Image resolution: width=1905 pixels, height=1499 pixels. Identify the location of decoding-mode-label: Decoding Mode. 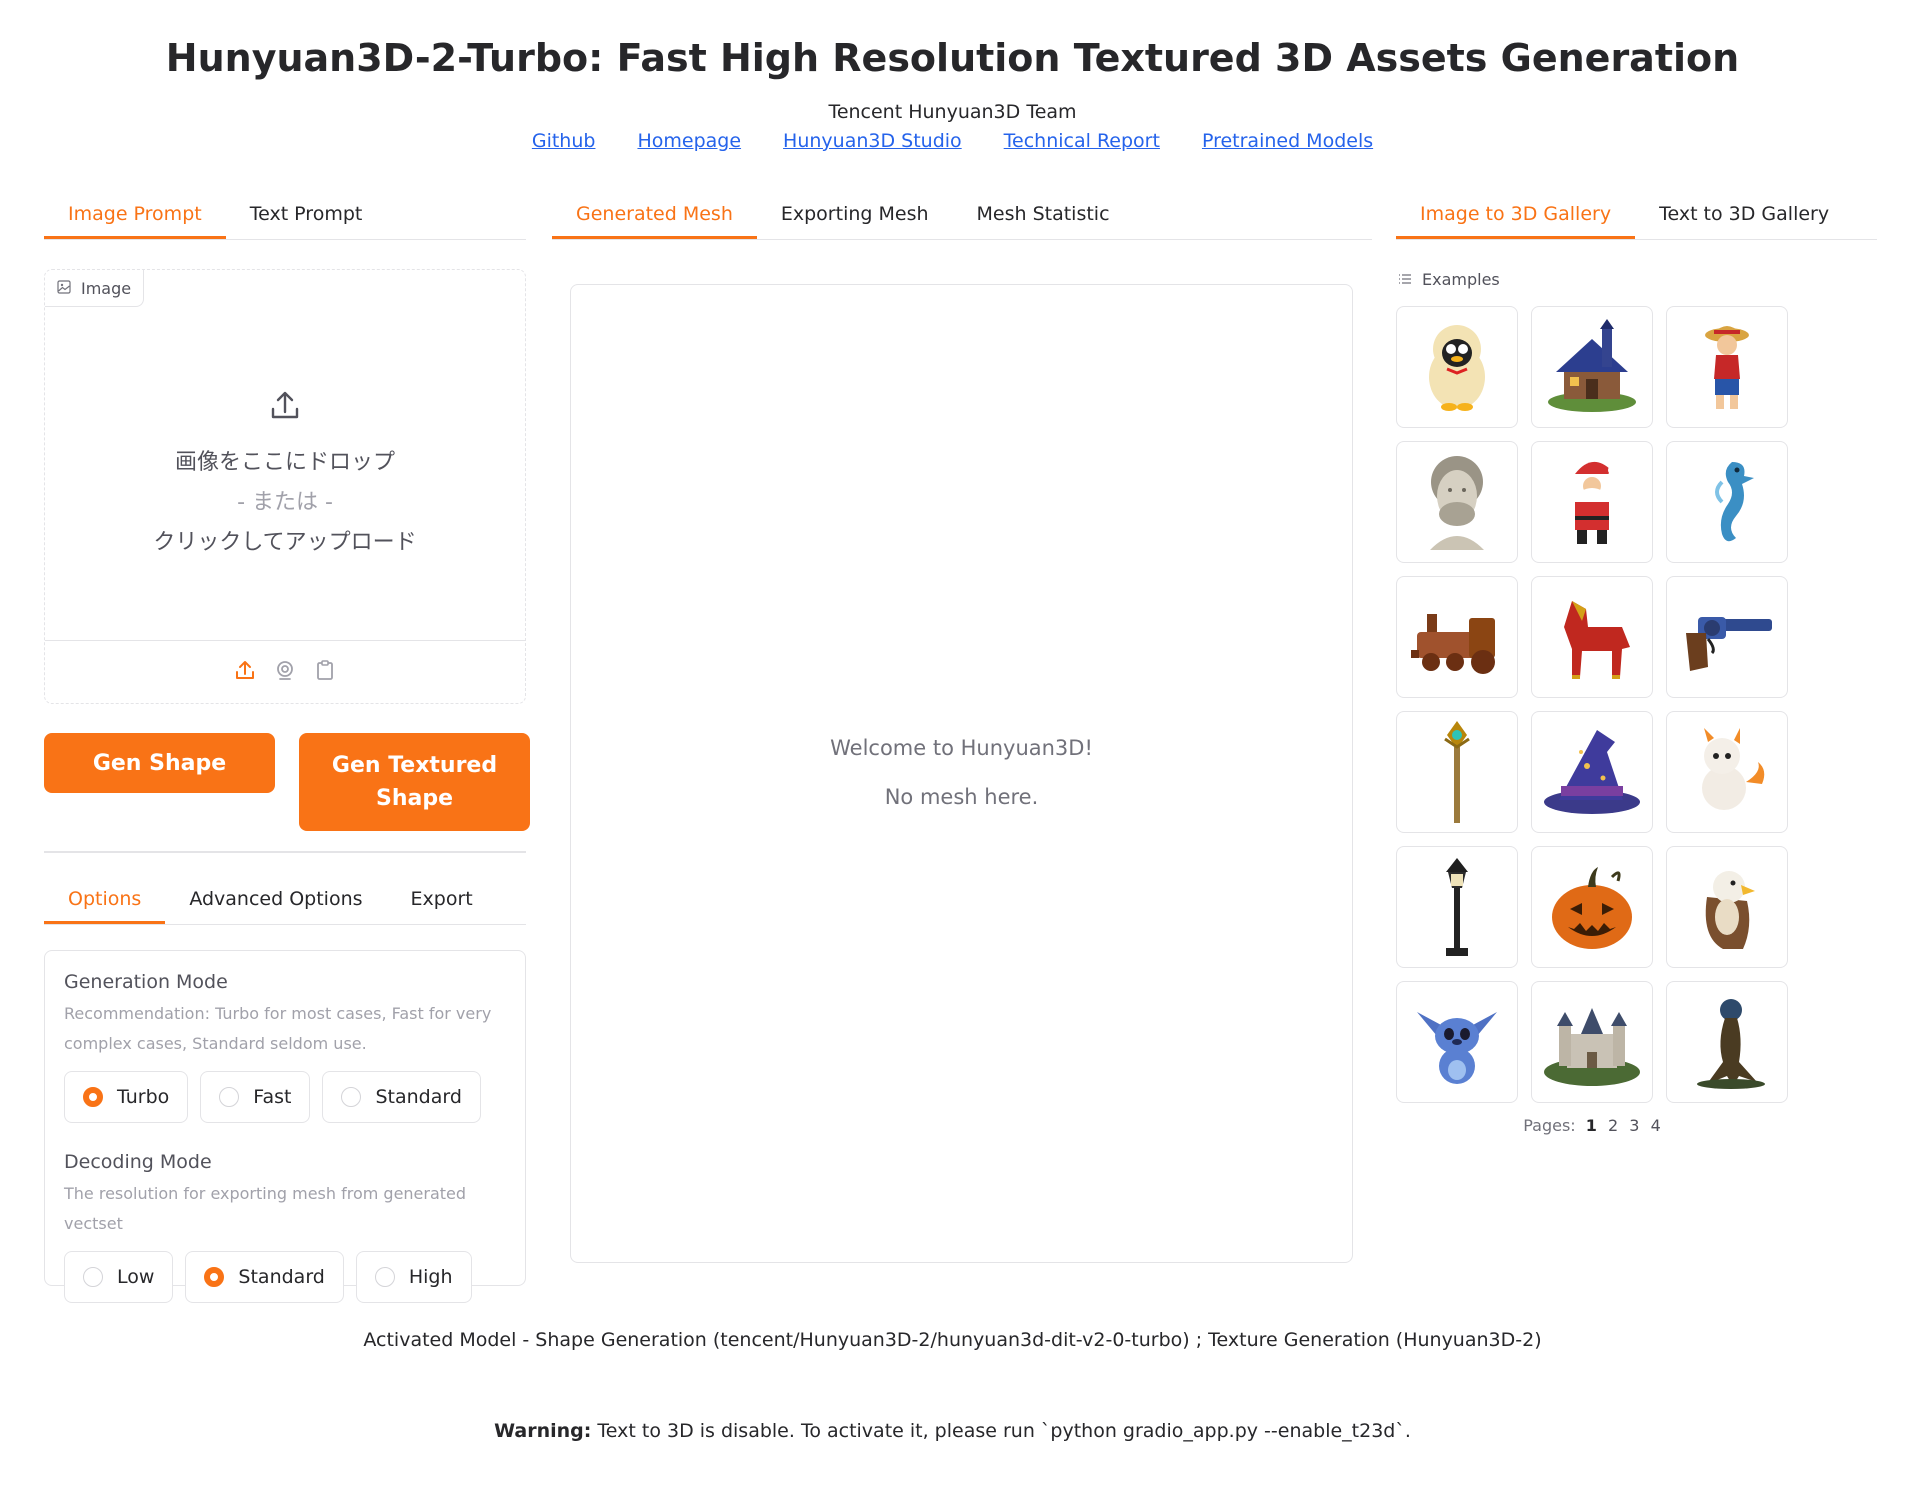
(138, 1162).